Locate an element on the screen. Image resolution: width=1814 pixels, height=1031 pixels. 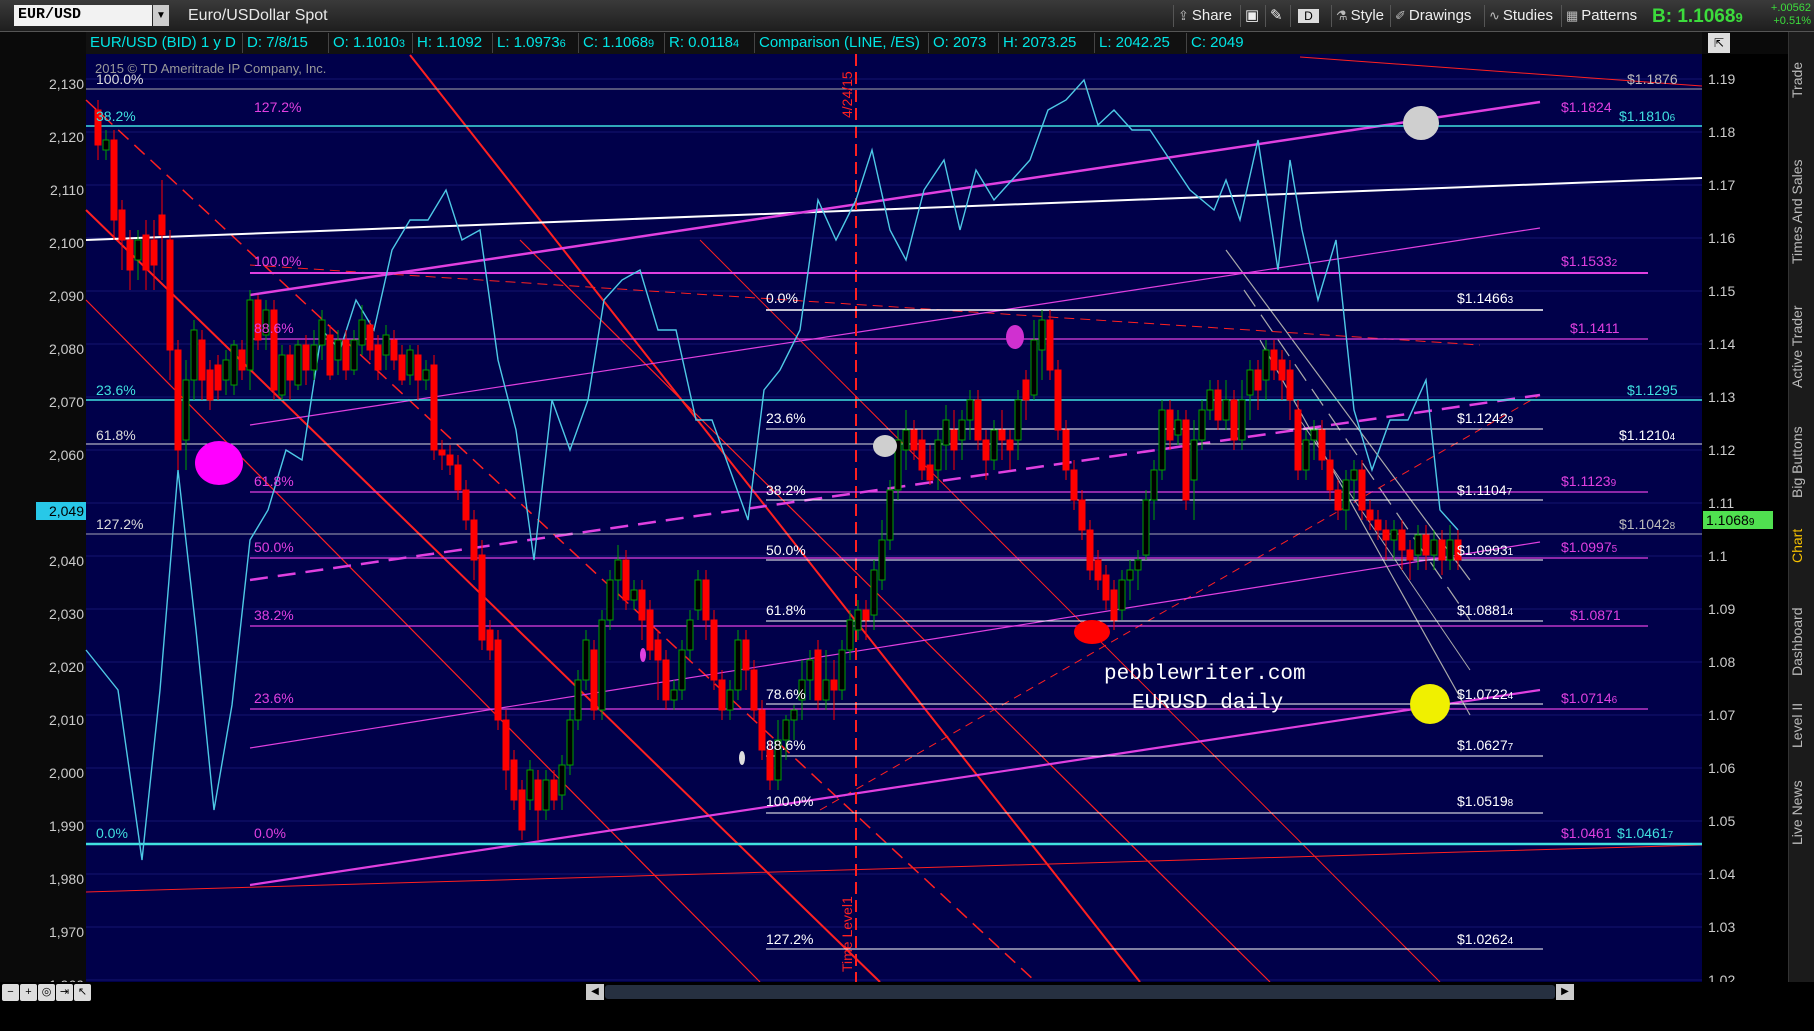
right-axis-tick: 1.14 is located at coordinates (1721, 344).